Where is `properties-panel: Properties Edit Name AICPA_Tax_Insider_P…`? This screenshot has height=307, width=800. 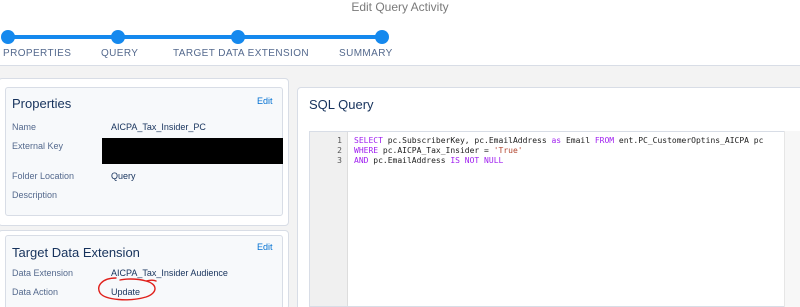 properties-panel: Properties Edit Name AICPA_Tax_Insider_P… is located at coordinates (144, 151).